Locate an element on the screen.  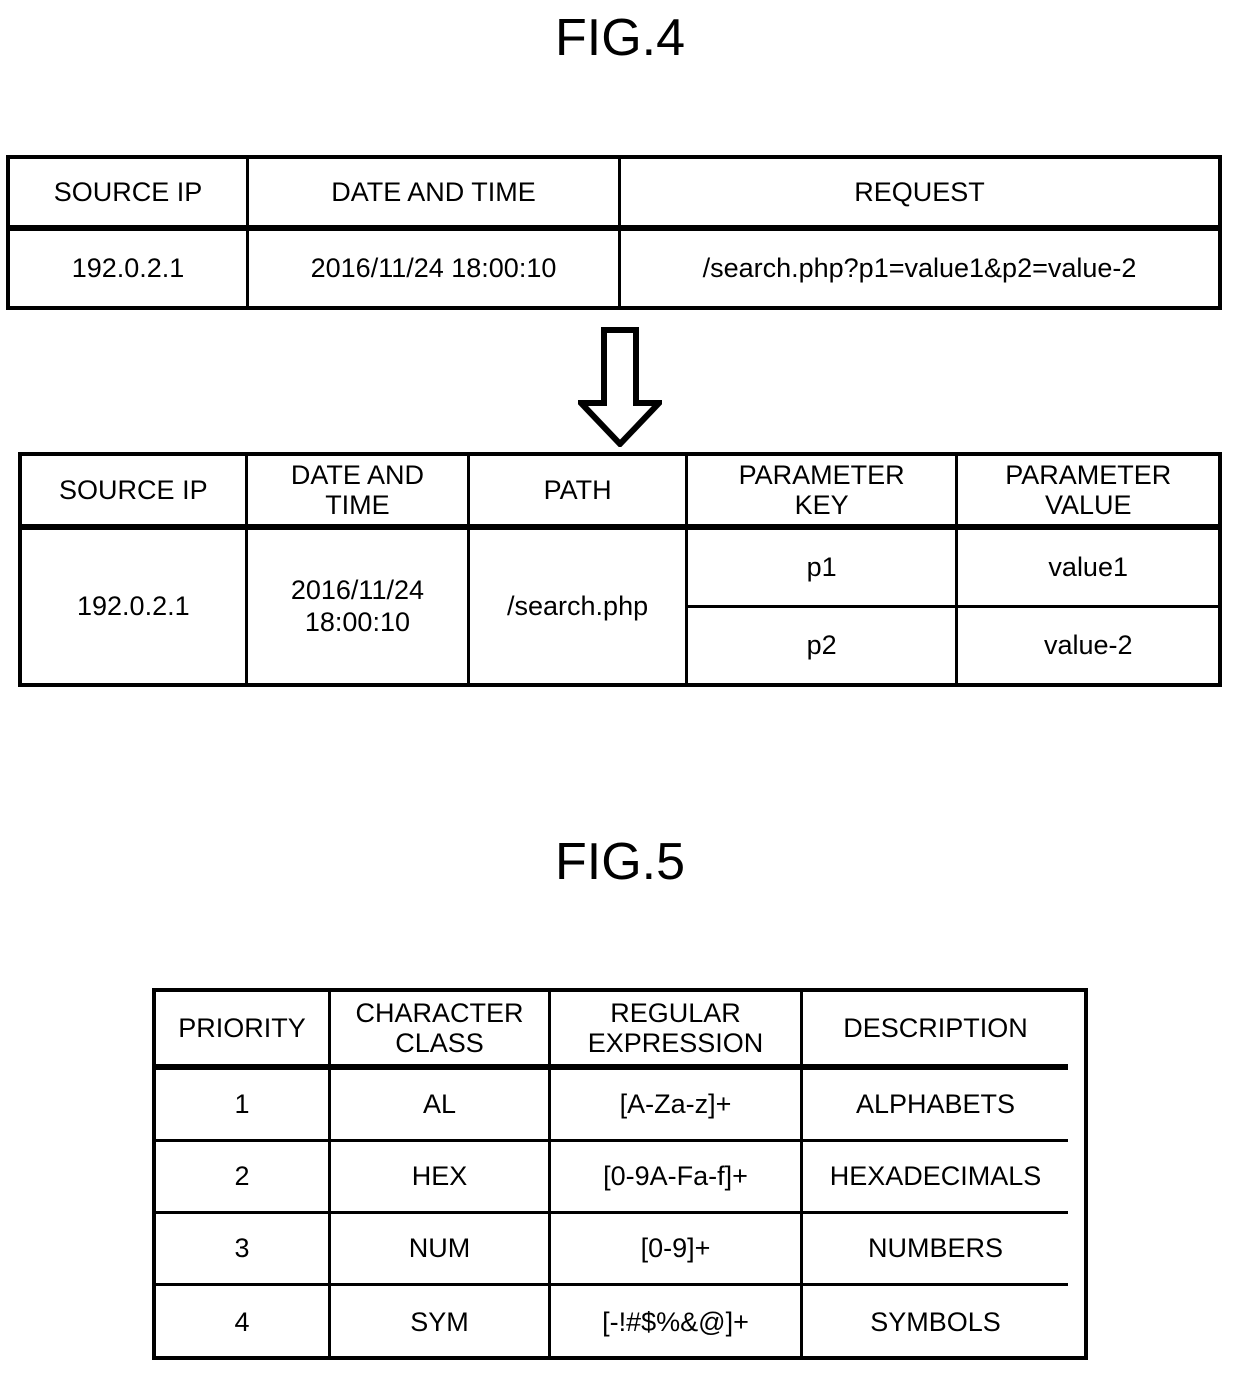
table-row: 2 HEX [0-9A-Fa-f]+ HEXADECIMALS is located at coordinates (620, 1178).